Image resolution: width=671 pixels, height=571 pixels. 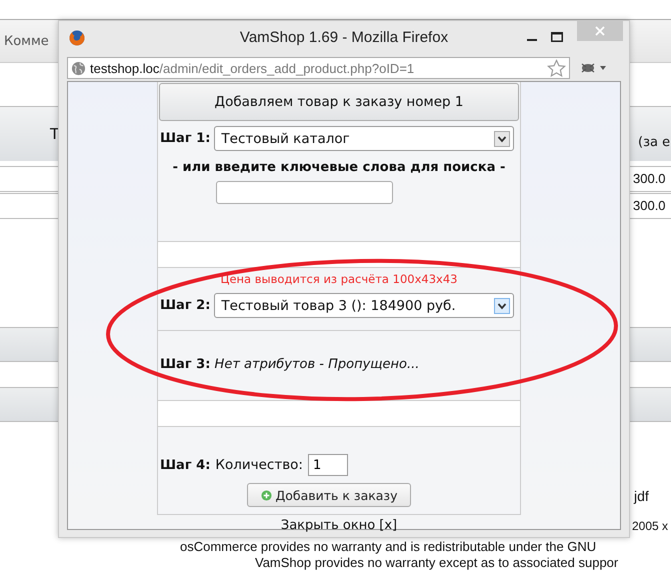 What do you see at coordinates (556, 68) in the screenshot?
I see `bookmark-star-icon` at bounding box center [556, 68].